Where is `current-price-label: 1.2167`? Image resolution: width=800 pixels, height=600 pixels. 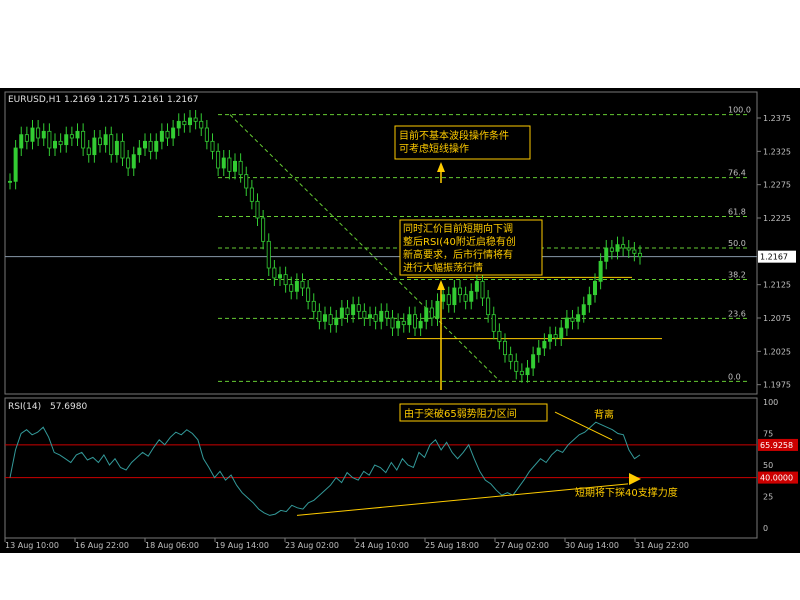
current-price-label: 1.2167 is located at coordinates (774, 257).